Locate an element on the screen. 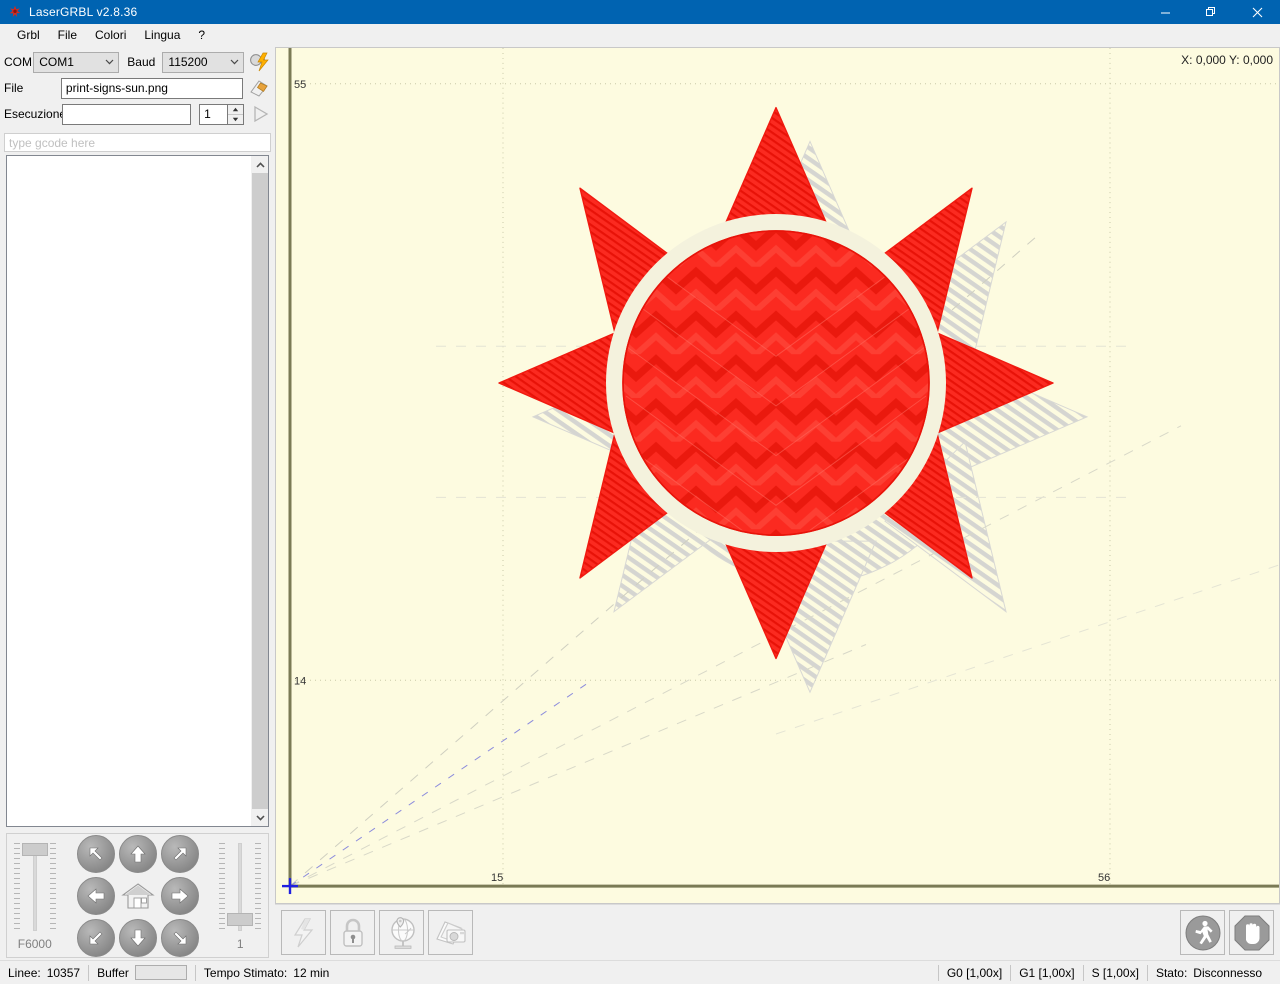  coordinate-readout: X: 0,000 Y: 0,000 is located at coordinates (1227, 60).